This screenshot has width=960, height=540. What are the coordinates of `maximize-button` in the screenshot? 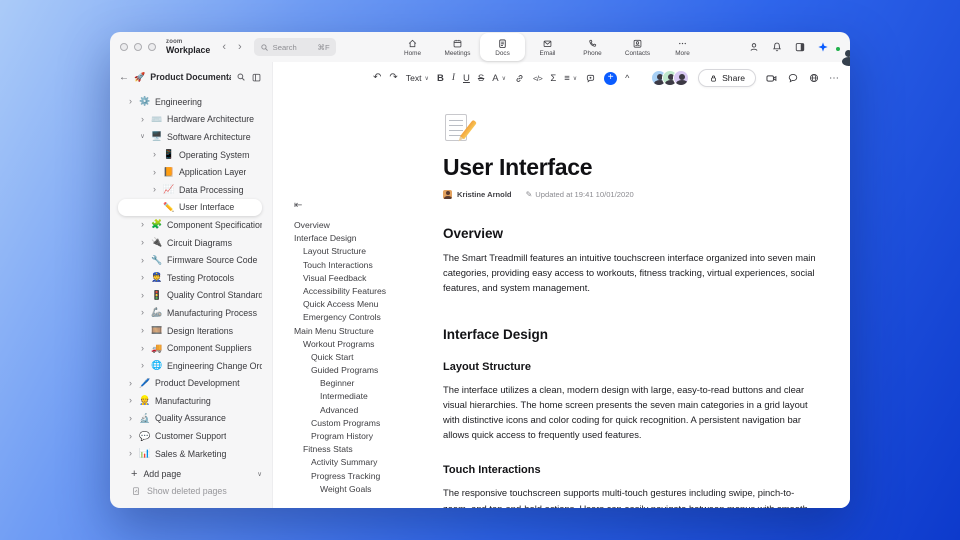 It's located at (152, 47).